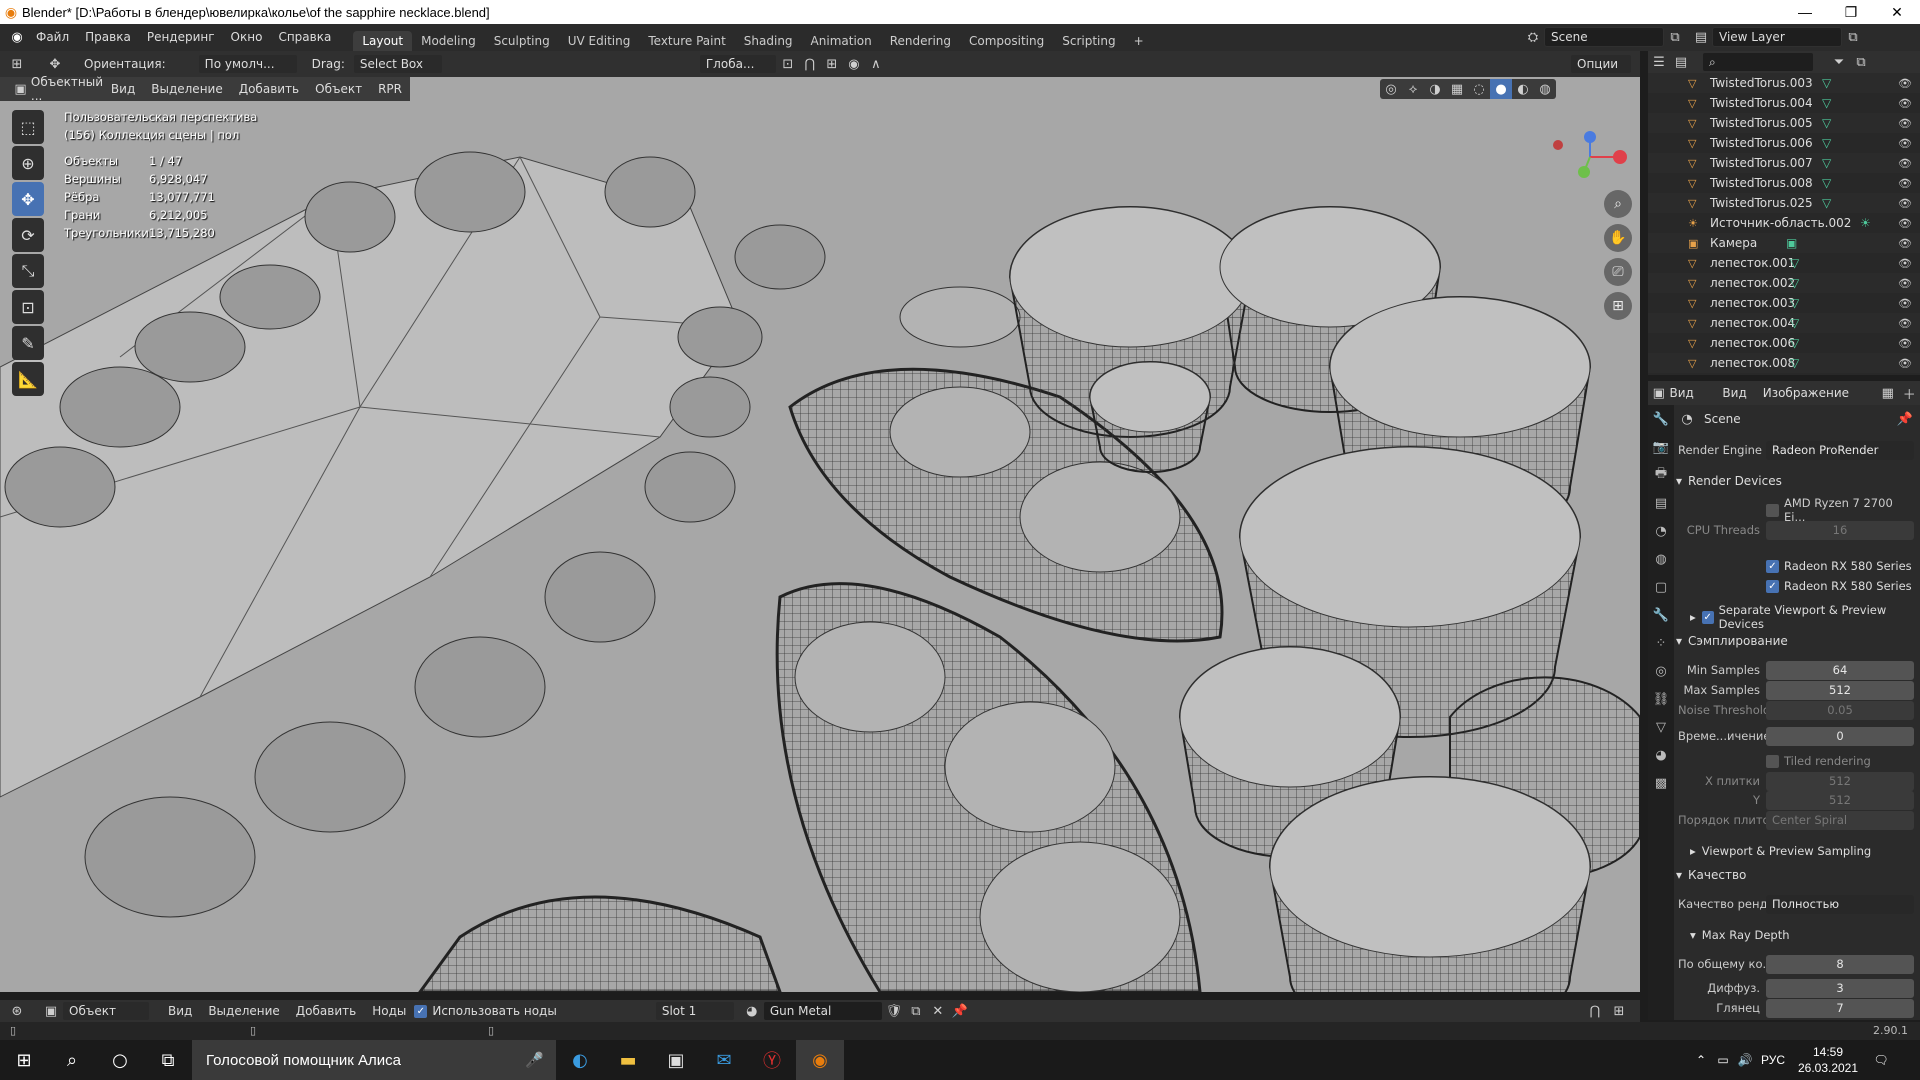 This screenshot has height=1080, width=1920. Describe the element at coordinates (1840, 904) in the screenshot. I see `render-quality-dropdown: Полностью` at that location.